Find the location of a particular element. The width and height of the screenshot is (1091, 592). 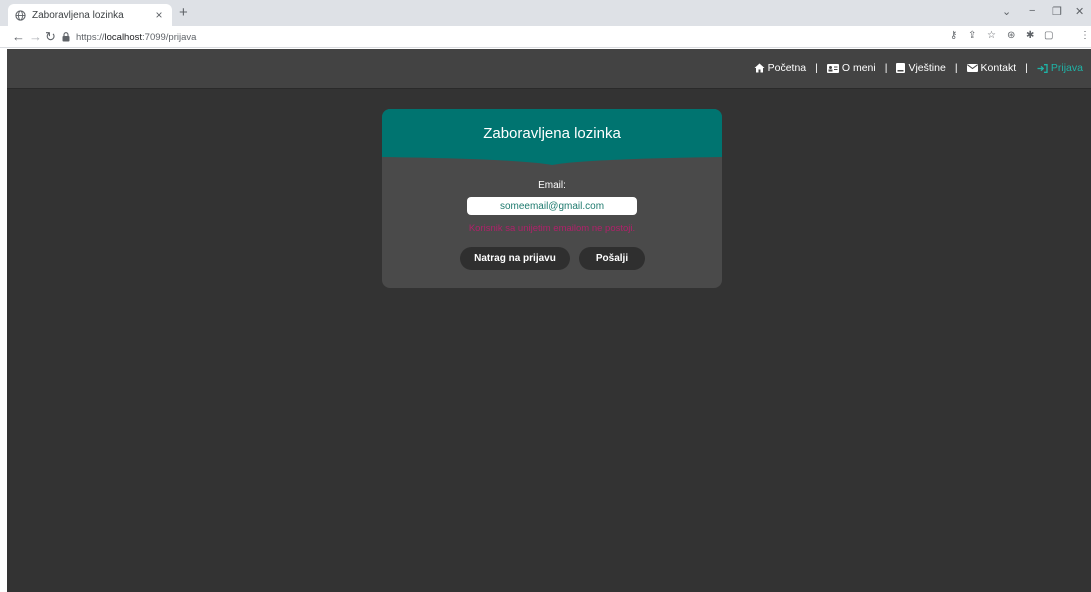

send-button: Pošalji is located at coordinates (612, 258).